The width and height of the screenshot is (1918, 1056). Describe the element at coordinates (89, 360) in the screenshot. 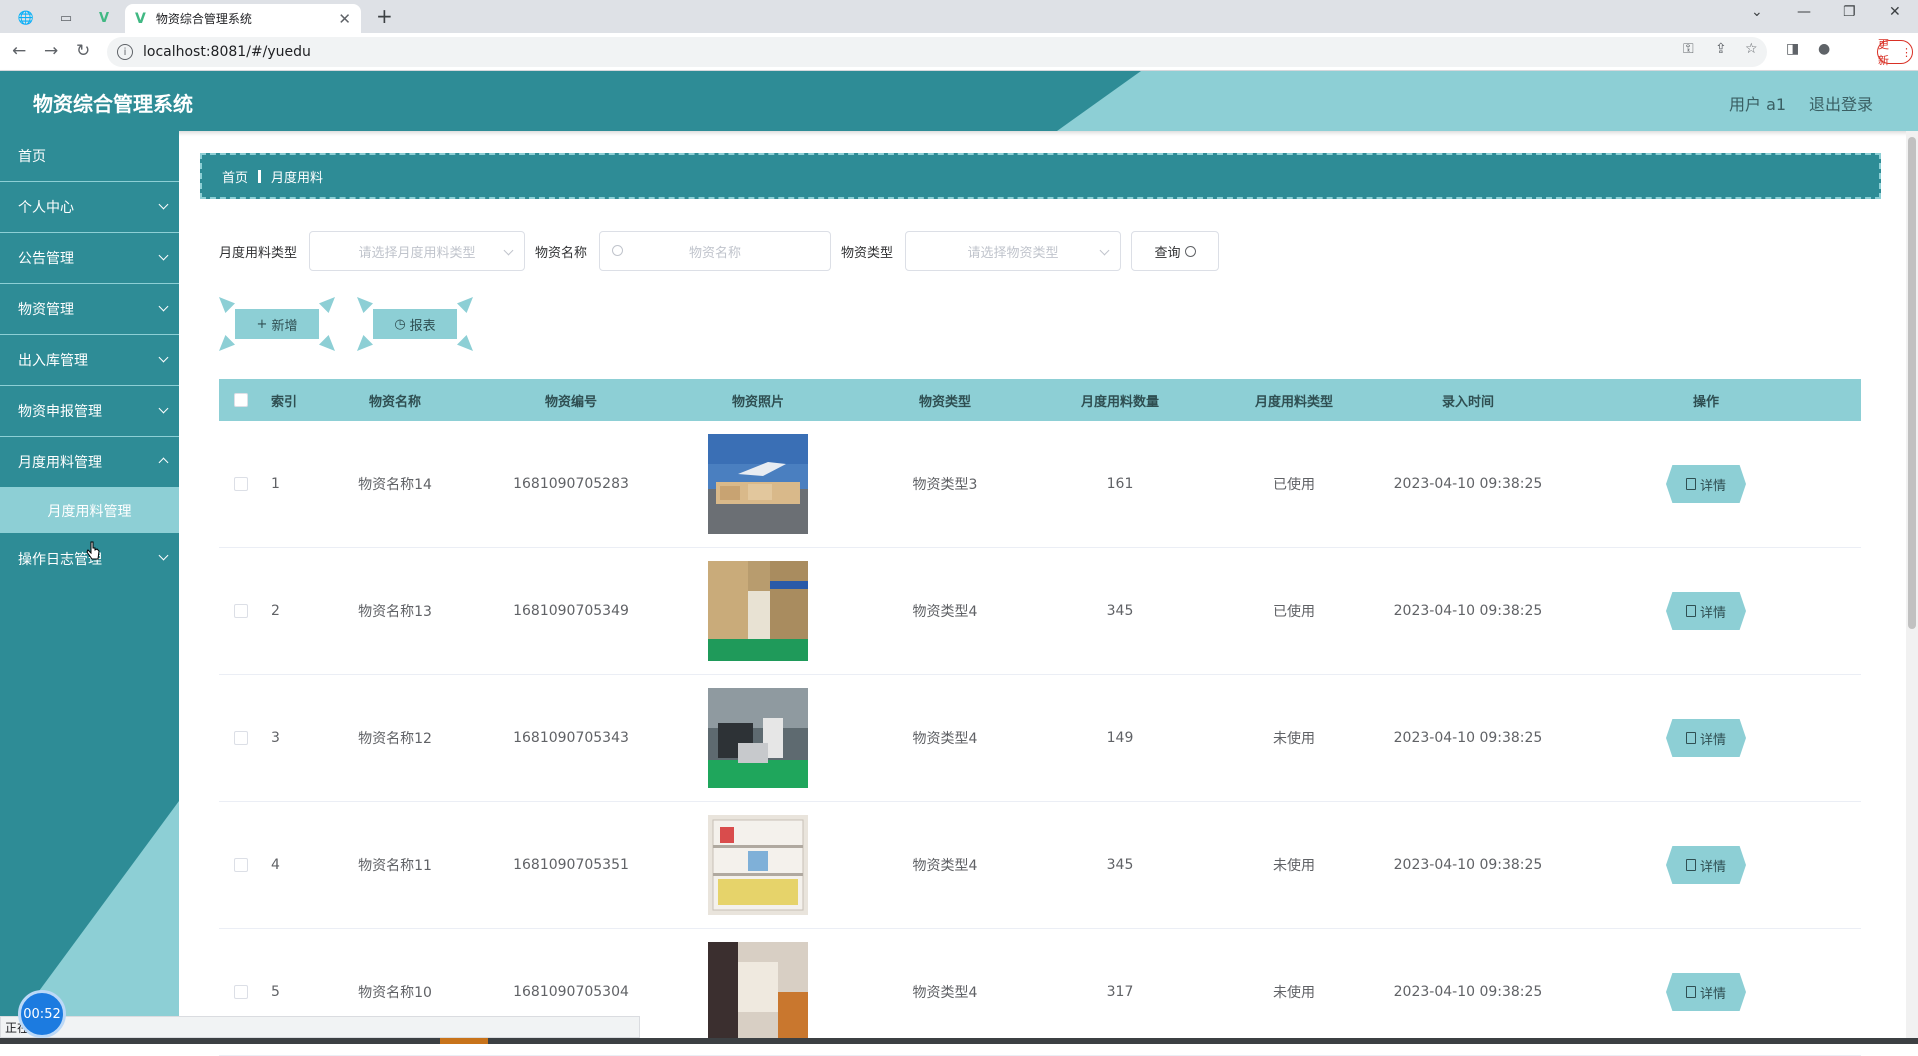

I see `sidebar-item-inout: 出入库管理` at that location.